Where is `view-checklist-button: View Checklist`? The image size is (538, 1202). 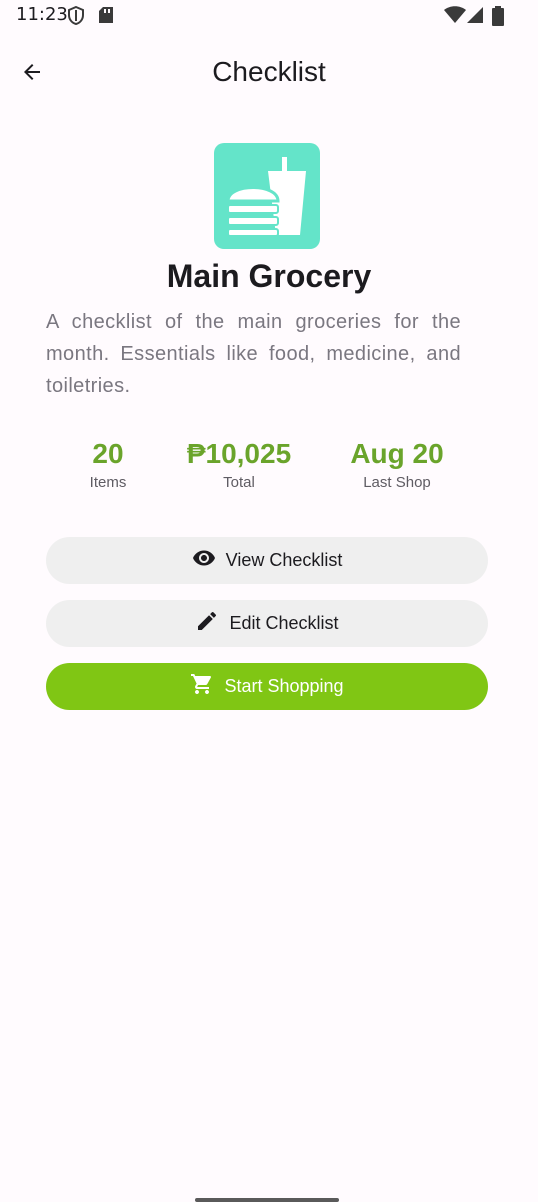
view-checklist-button: View Checklist is located at coordinates (267, 560).